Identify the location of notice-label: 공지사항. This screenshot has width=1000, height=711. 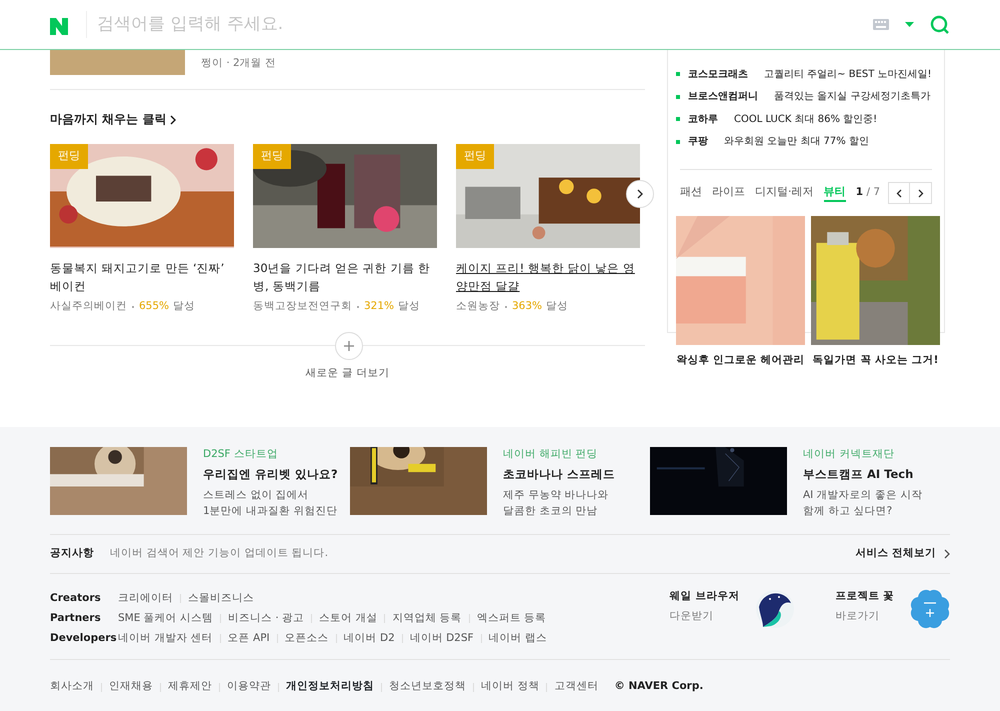
(72, 553).